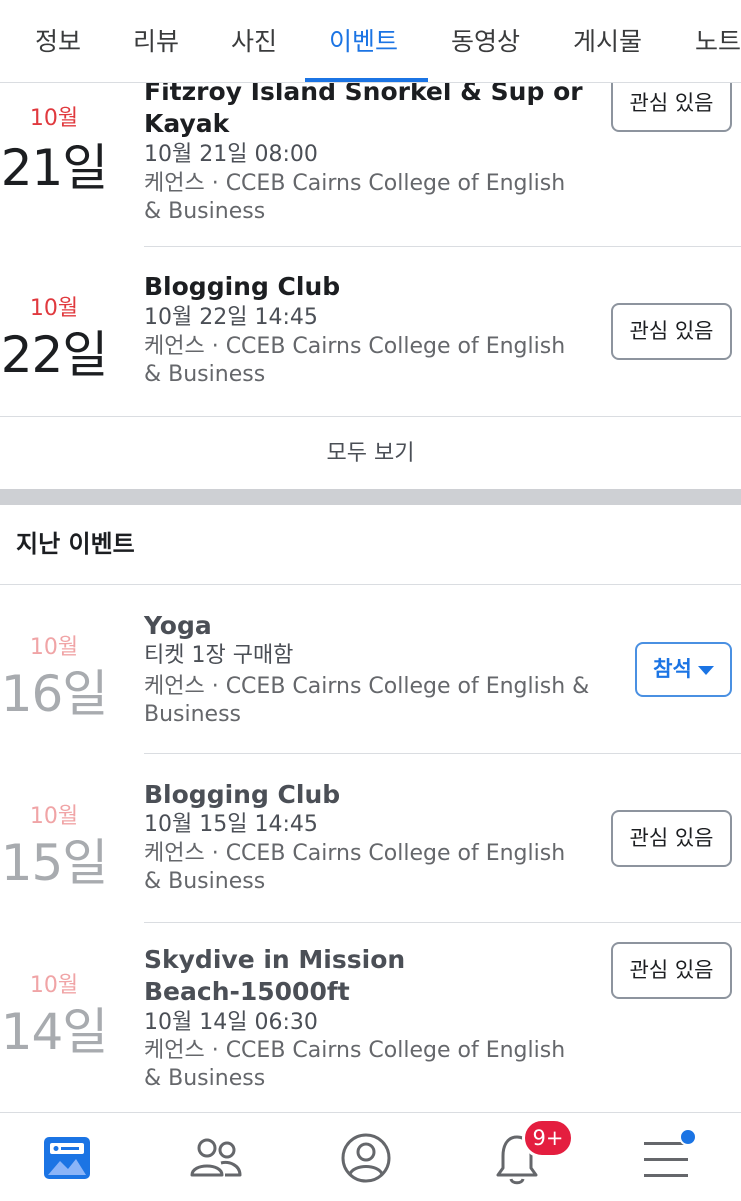  I want to click on active-tab-indicator, so click(366, 80).